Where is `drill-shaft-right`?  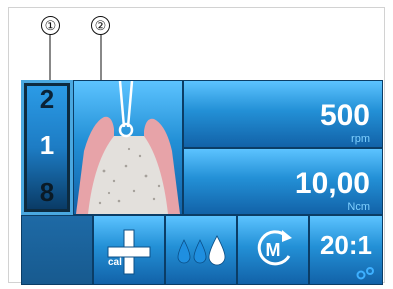 drill-shaft-right is located at coordinates (130, 104).